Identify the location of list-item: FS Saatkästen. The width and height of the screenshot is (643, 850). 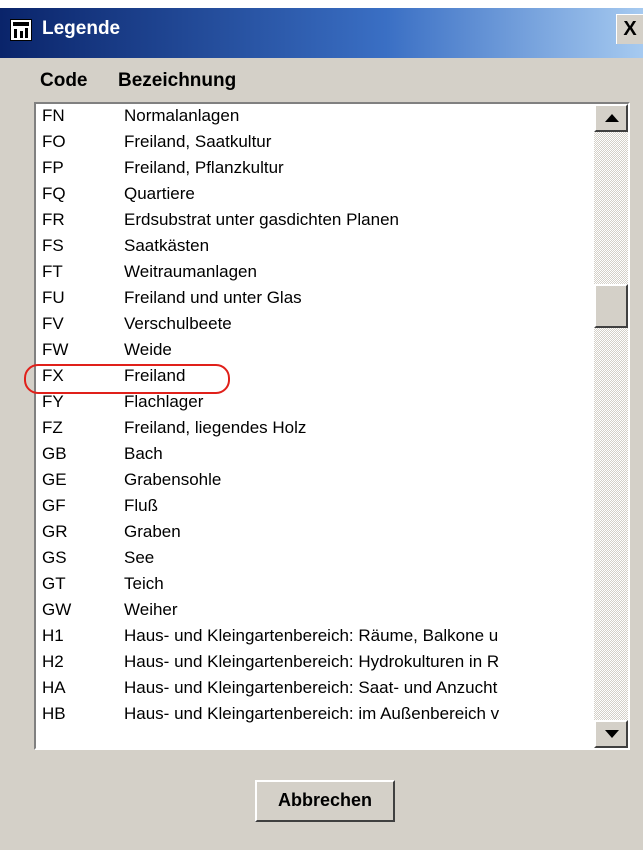
(316, 247).